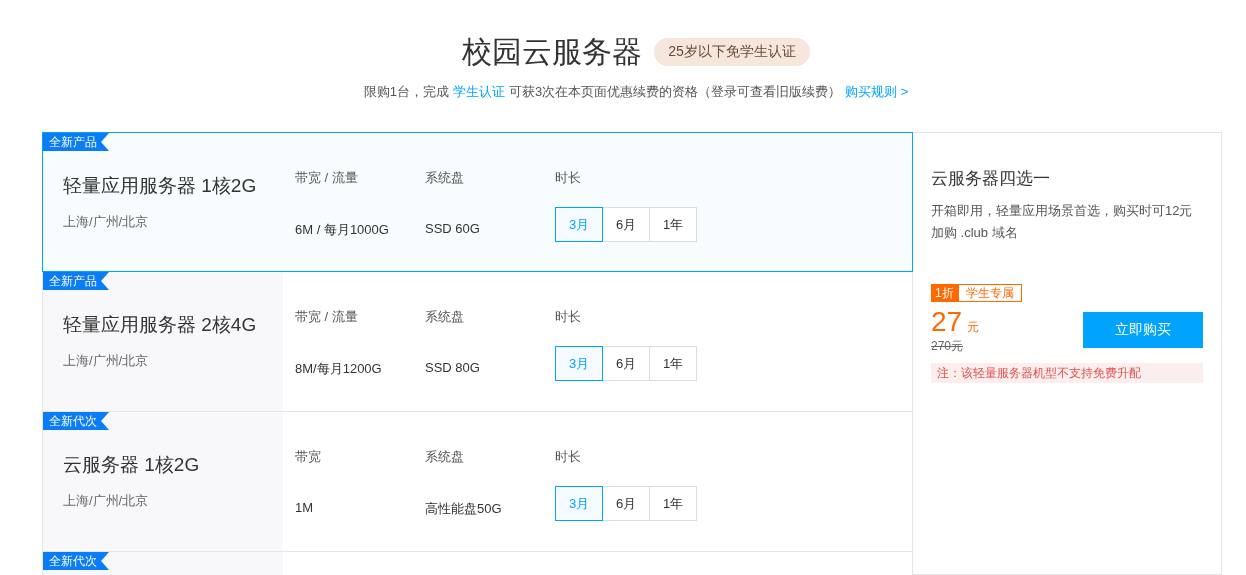 This screenshot has height=575, width=1246. Describe the element at coordinates (1067, 373) in the screenshot. I see `note-text: 注：该轻量服务器机型不支持免费升配` at that location.